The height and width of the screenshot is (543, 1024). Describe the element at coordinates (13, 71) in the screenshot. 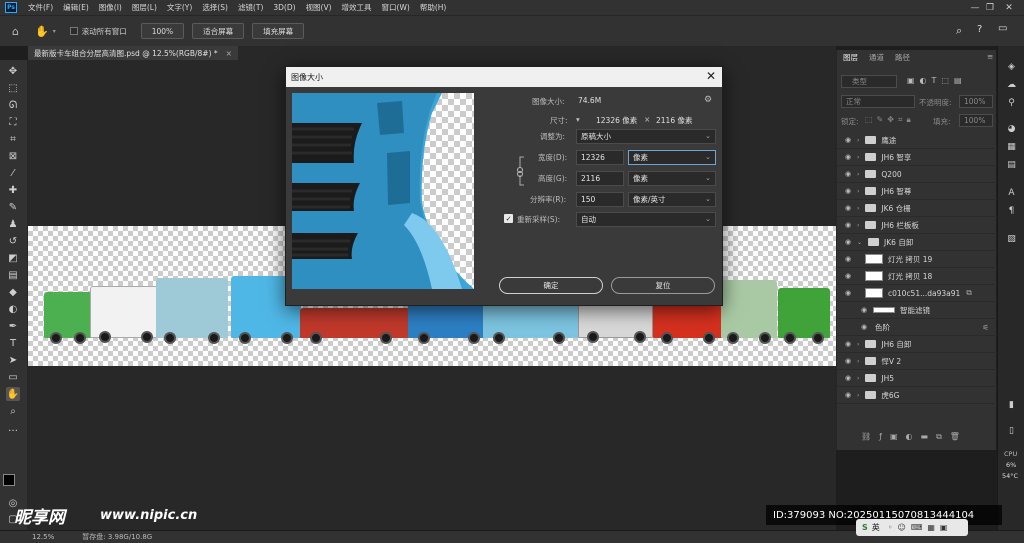

I see `move-tool-icon: ✥` at that location.